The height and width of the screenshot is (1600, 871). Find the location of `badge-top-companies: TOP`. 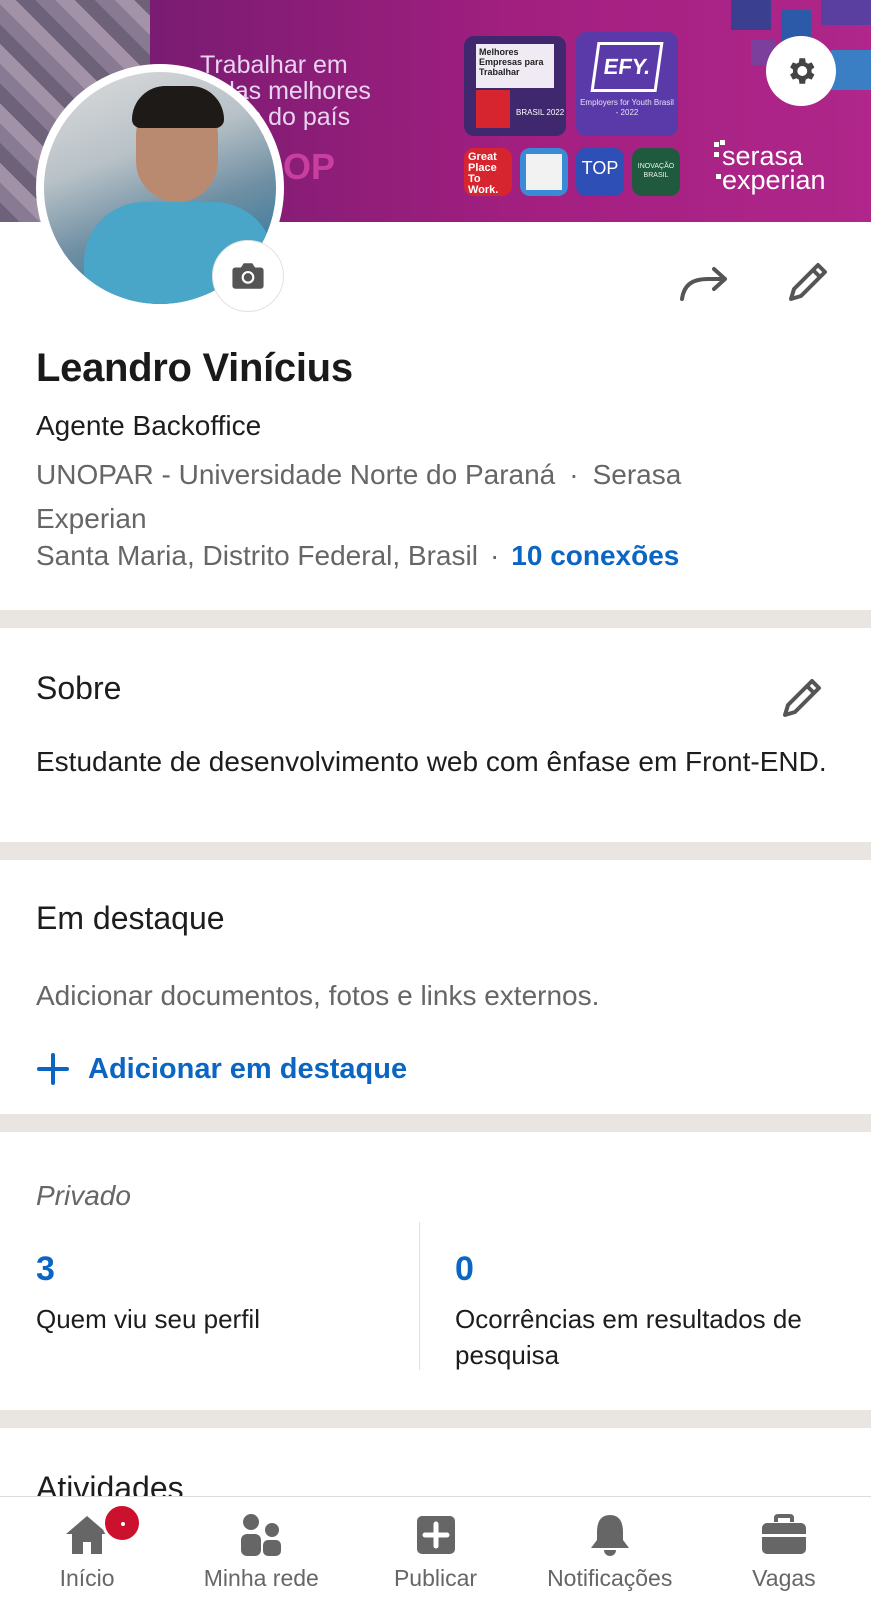

badge-top-companies: TOP is located at coordinates (600, 172).